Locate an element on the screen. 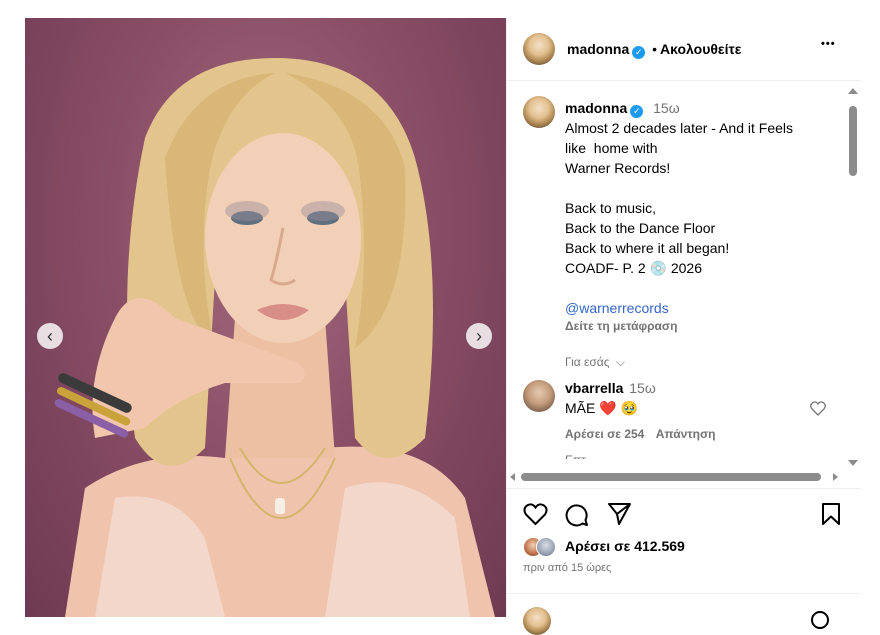 This screenshot has width=880, height=635. save-bookmark-icon is located at coordinates (831, 514).